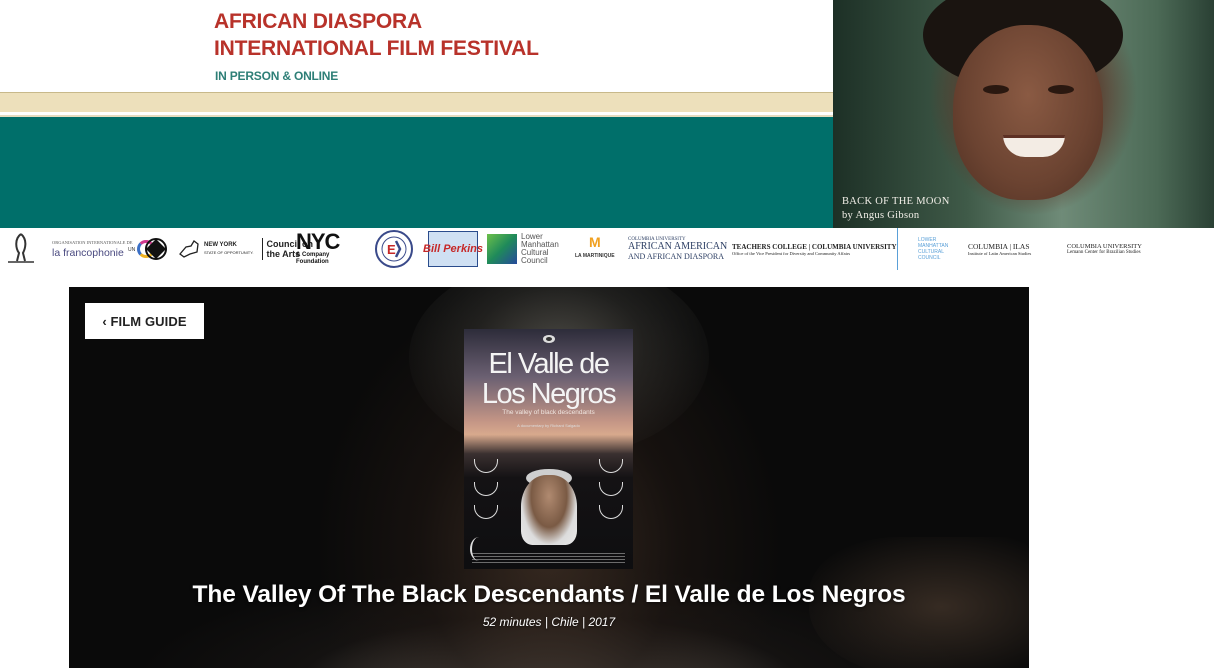 This screenshot has width=1214, height=668. Describe the element at coordinates (376, 48) in the screenshot. I see `festival-title-line2: INTERNATIONAL FILM FESTIVAL` at that location.